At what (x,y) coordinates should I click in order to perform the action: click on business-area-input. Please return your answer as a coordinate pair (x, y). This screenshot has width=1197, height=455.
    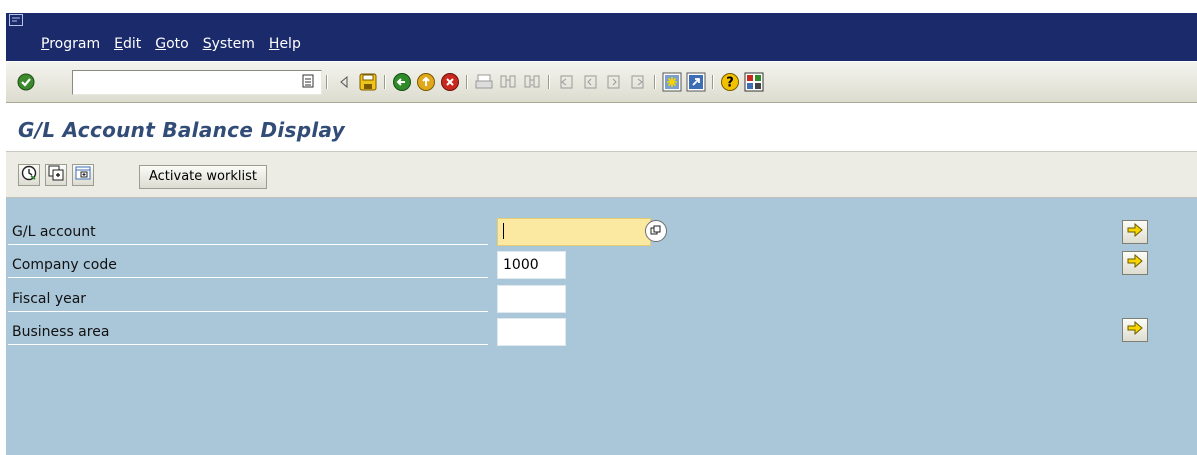
    Looking at the image, I should click on (531, 332).